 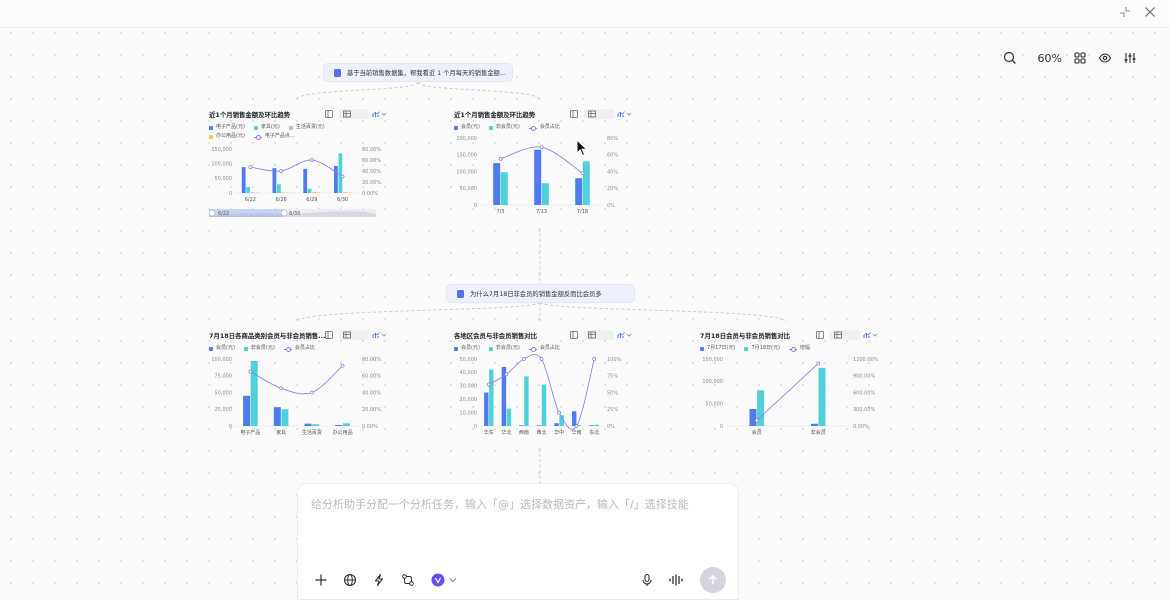 I want to click on lightning-icon, so click(x=379, y=580).